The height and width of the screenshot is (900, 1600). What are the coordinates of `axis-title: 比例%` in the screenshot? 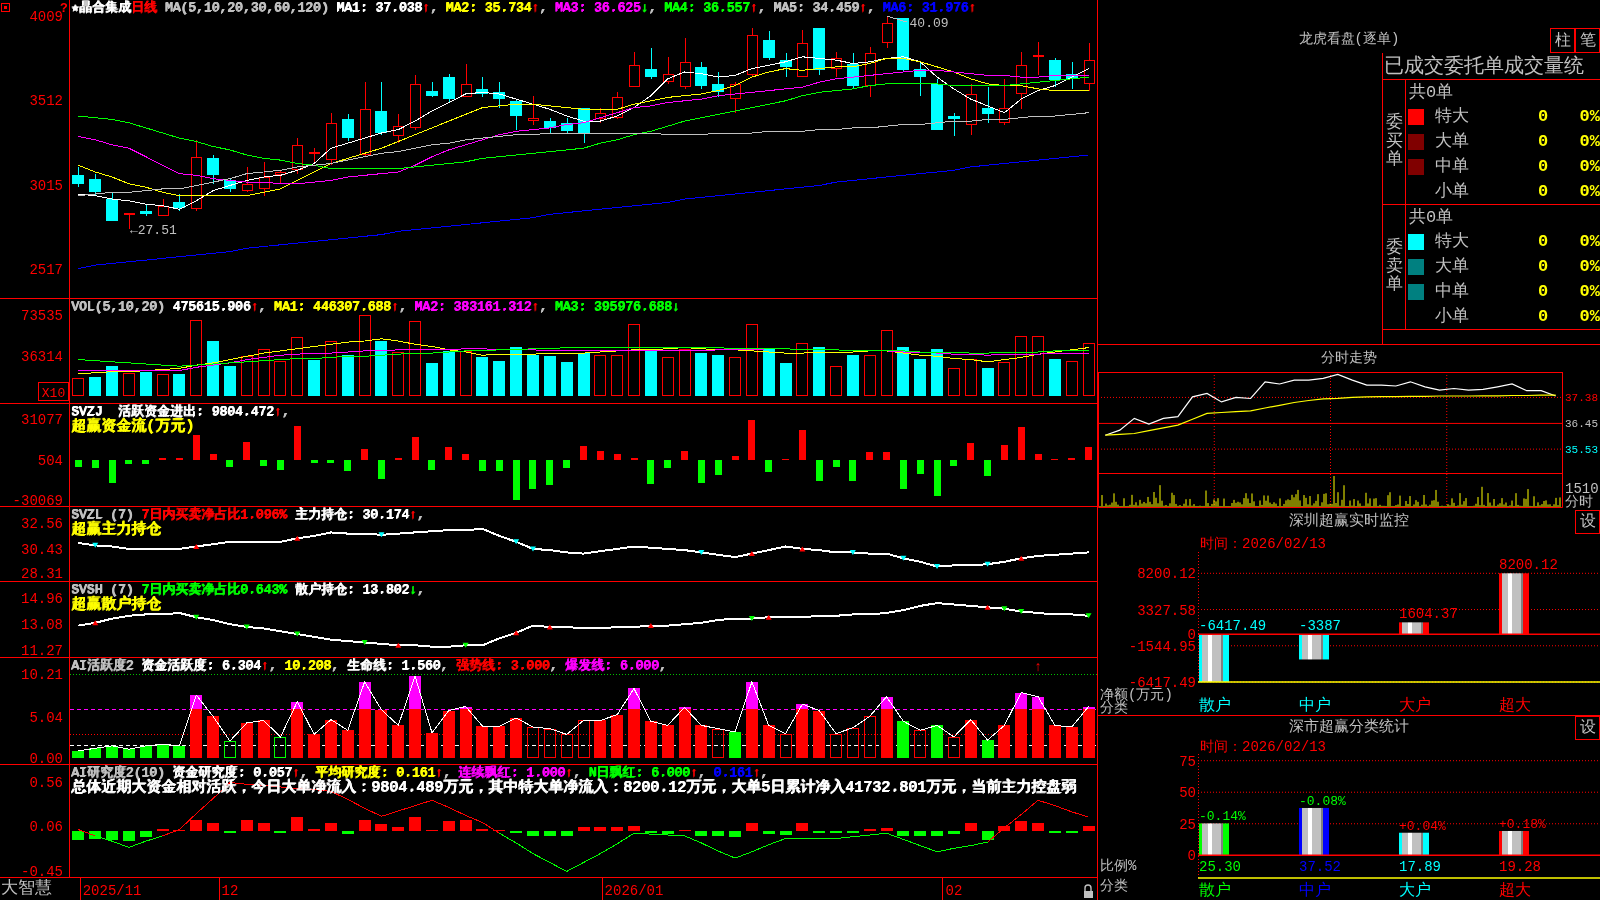 It's located at (1118, 866).